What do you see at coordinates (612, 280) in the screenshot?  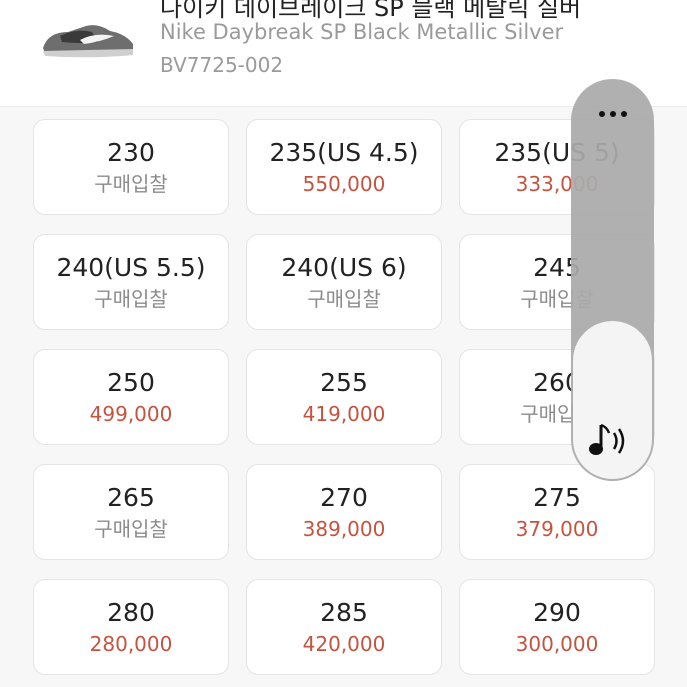 I see `floating-control-panel` at bounding box center [612, 280].